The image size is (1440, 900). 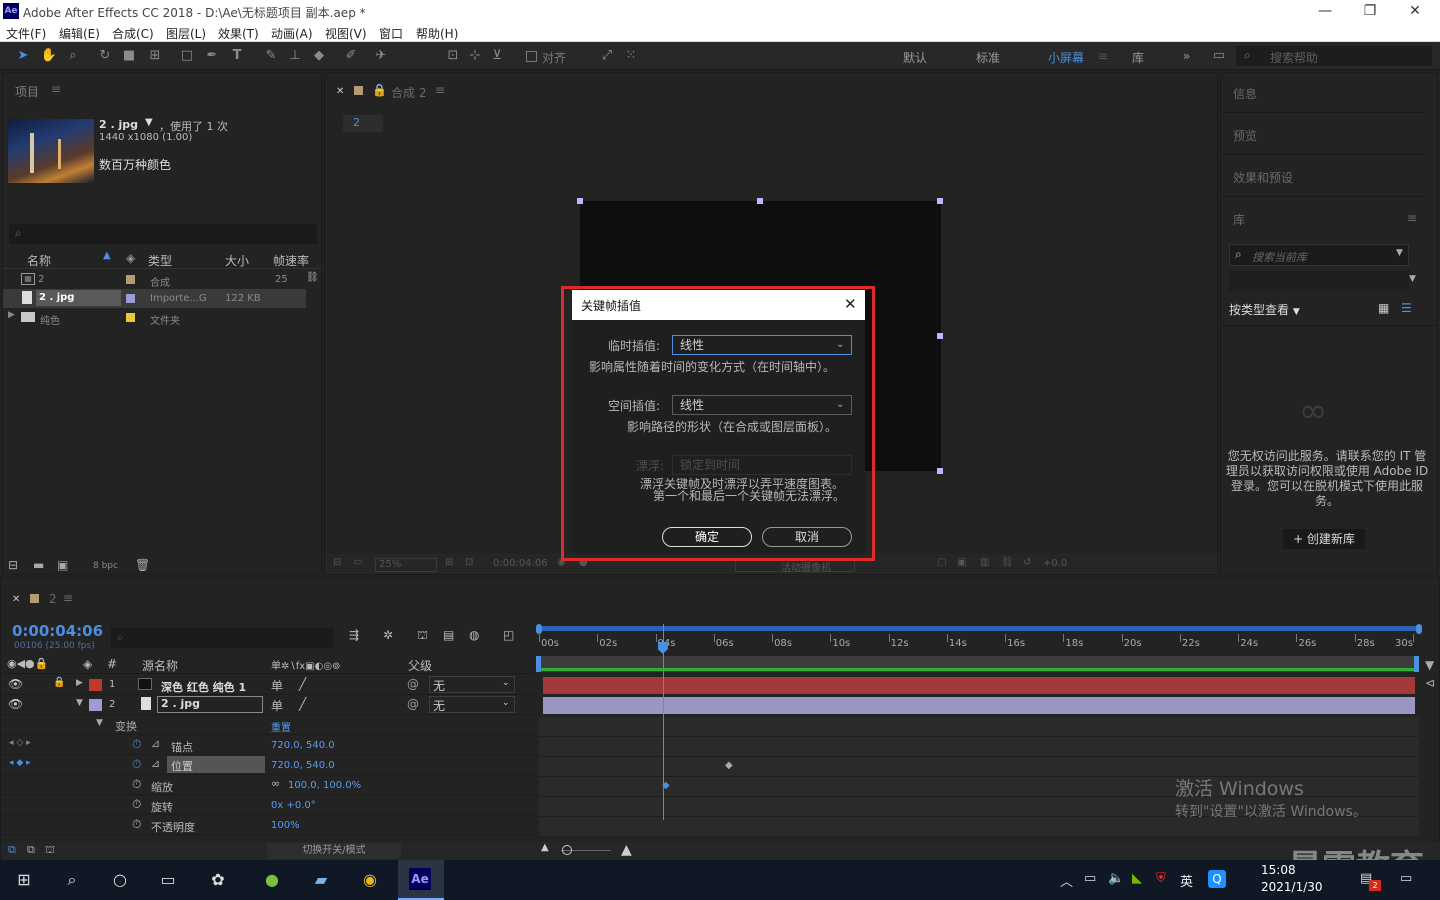 I want to click on bit-depth-button: 8 bpc, so click(x=105, y=566).